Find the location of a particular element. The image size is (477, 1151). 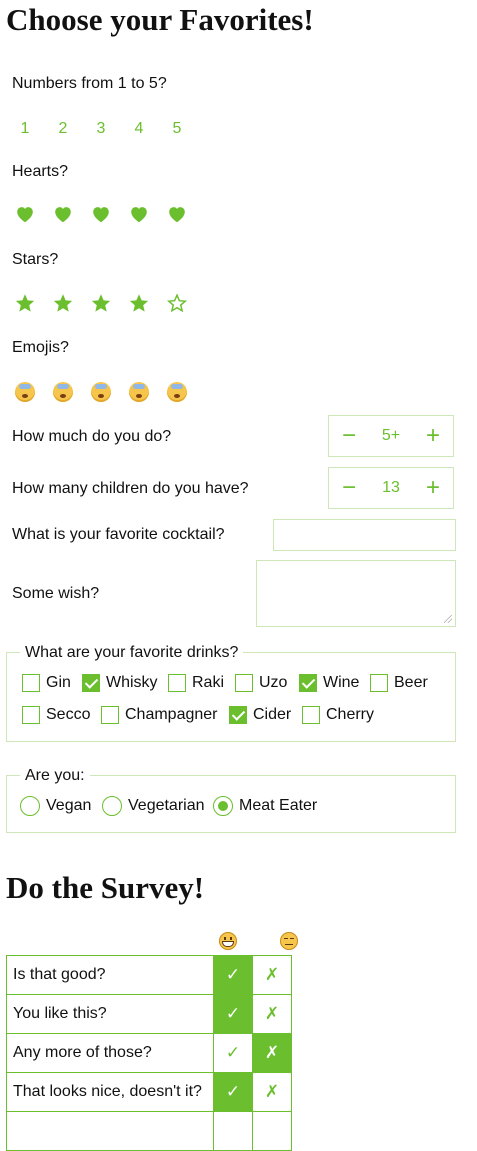

resize-handle-icon is located at coordinates (448, 619).